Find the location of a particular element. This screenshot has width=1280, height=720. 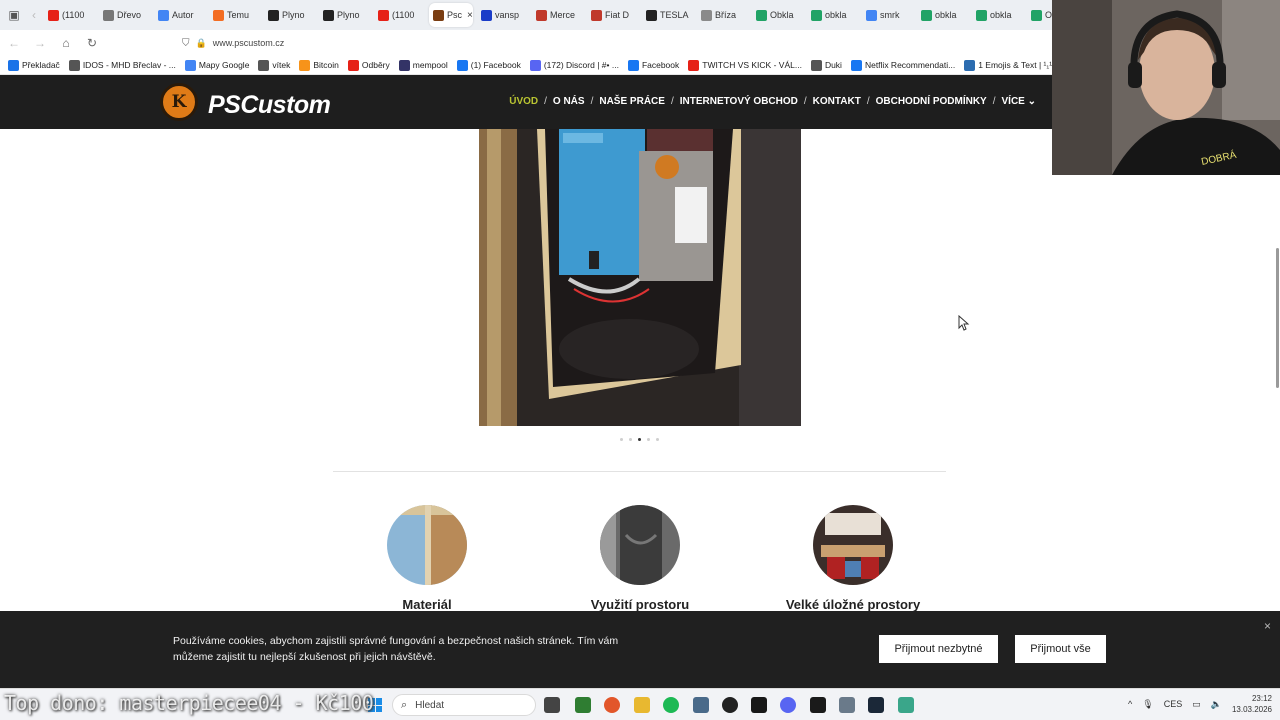

home-icon: ⌂ is located at coordinates (66, 43).